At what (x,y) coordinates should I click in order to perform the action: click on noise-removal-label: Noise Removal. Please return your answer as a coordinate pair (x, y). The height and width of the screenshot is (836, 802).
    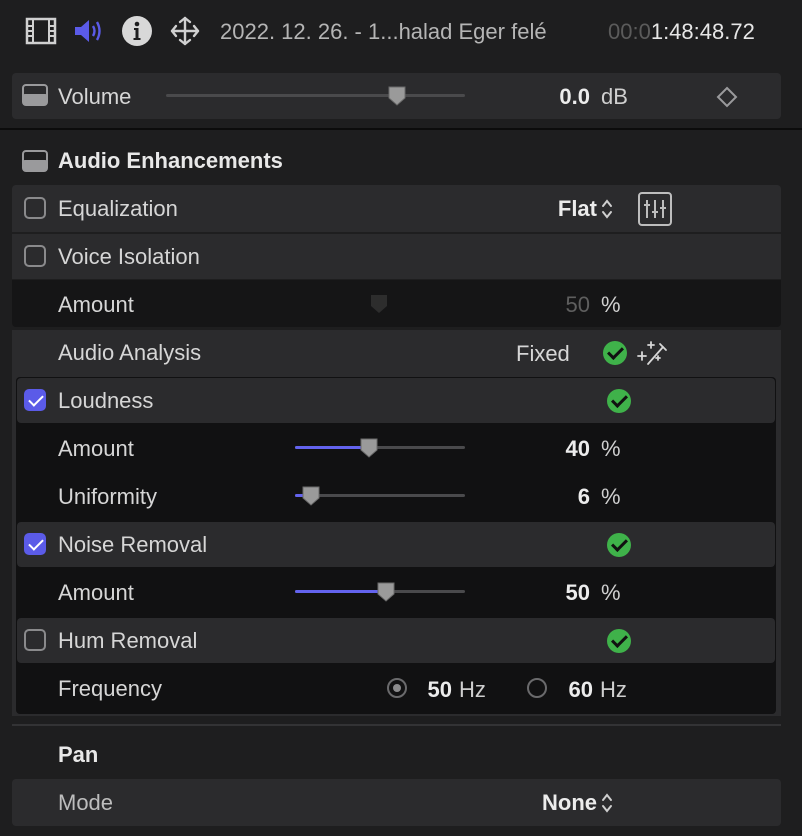
    Looking at the image, I should click on (133, 544).